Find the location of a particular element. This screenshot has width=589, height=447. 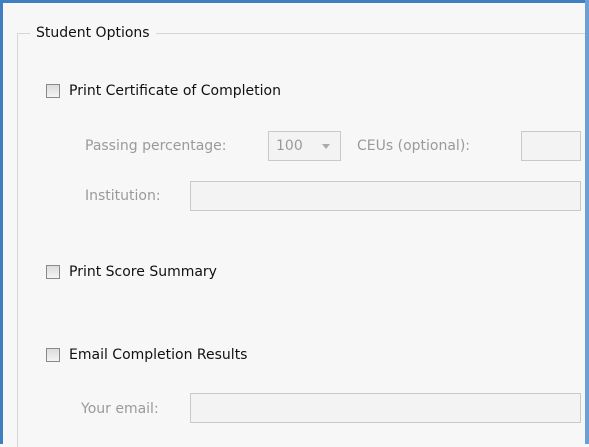

your-email-label: Your email: is located at coordinates (120, 409).